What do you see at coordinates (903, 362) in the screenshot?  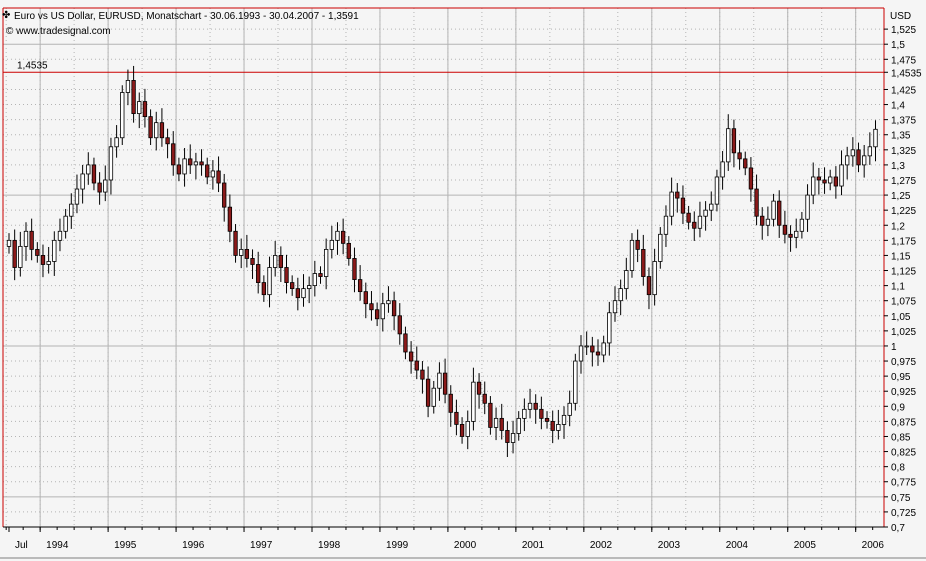 I see `y-tick-label-22: 0,975` at bounding box center [903, 362].